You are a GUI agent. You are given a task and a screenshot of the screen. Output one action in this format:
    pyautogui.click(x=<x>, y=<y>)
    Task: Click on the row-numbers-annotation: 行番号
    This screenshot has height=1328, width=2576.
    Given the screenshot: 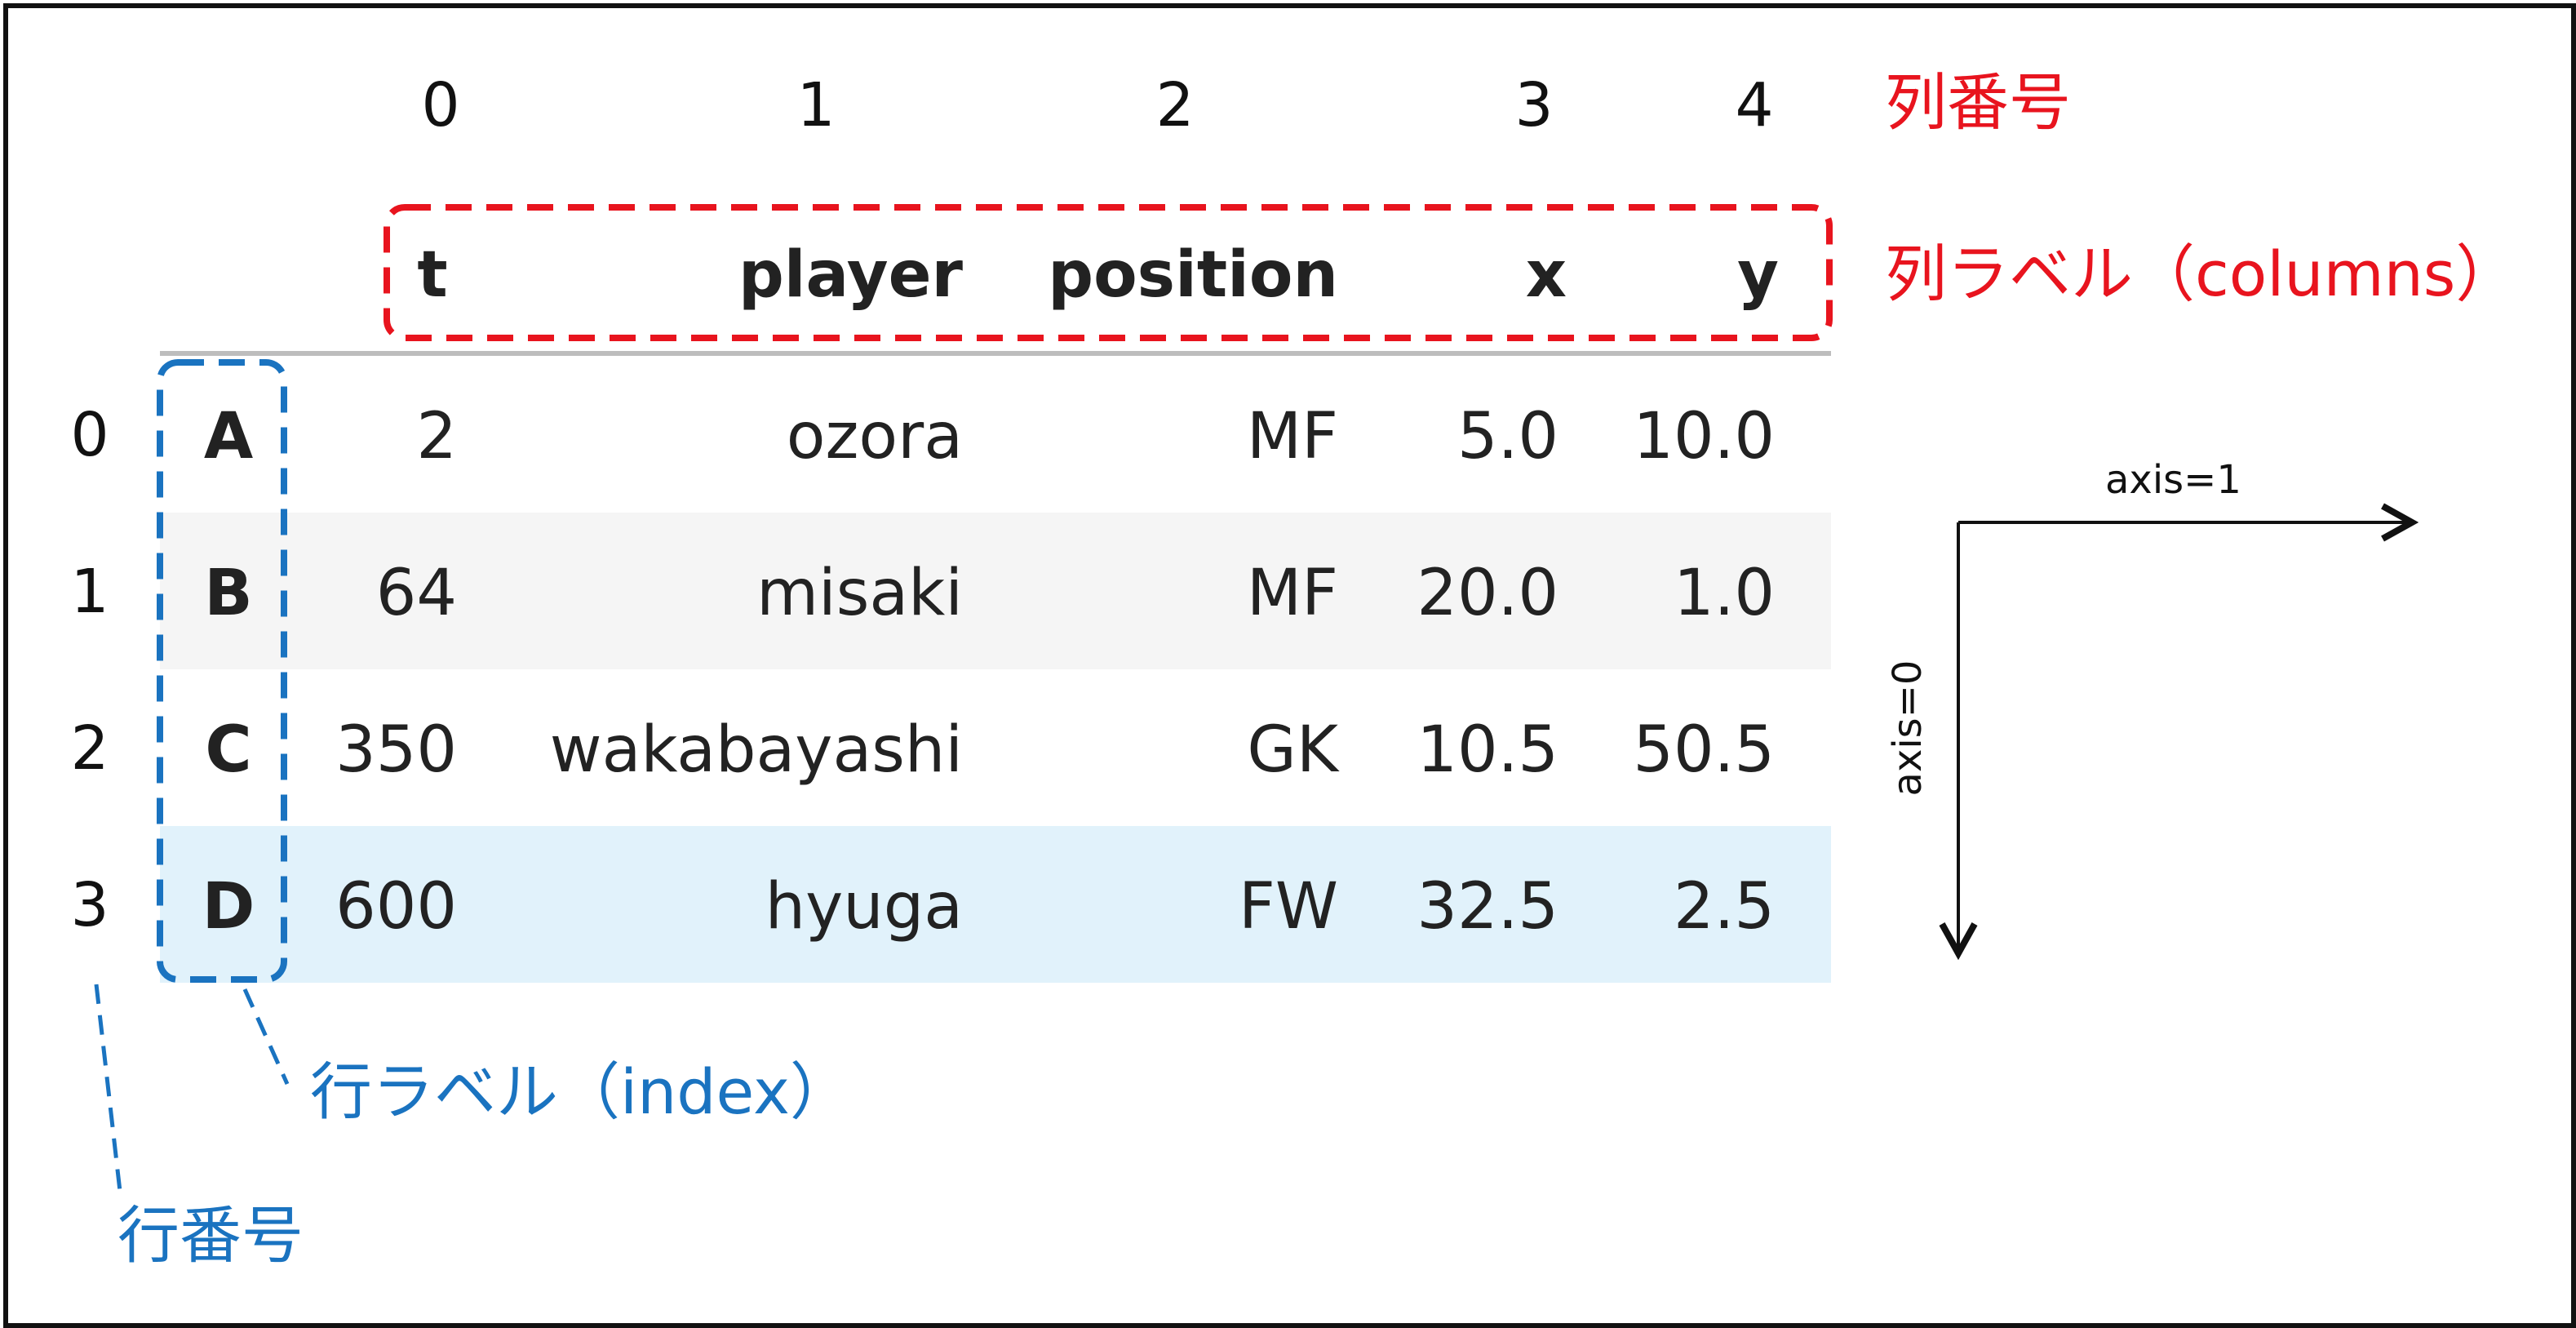 What is the action you would take?
    pyautogui.click(x=210, y=1235)
    